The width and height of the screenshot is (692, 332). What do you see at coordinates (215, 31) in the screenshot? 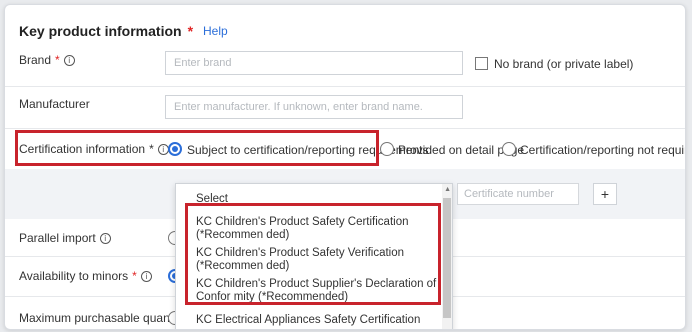
I see `help-link: Help` at bounding box center [215, 31].